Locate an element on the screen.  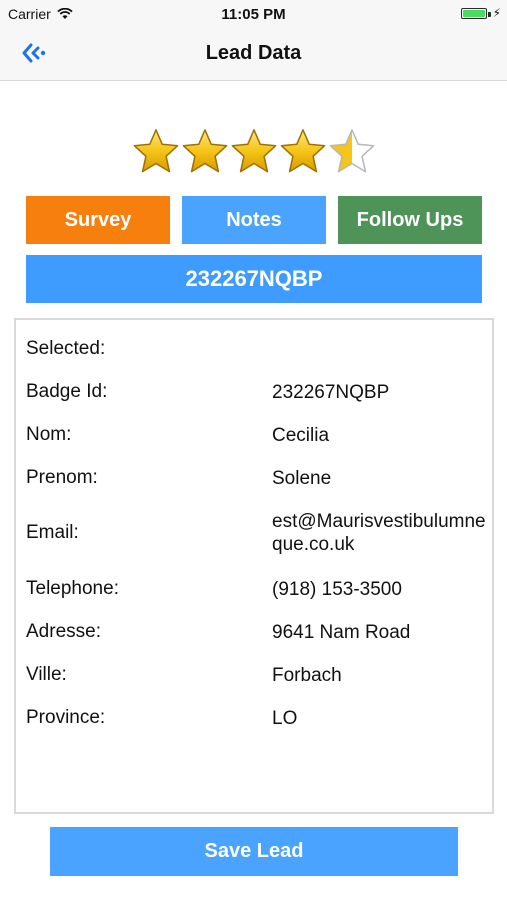
nom-label: Nom: is located at coordinates (49, 434).